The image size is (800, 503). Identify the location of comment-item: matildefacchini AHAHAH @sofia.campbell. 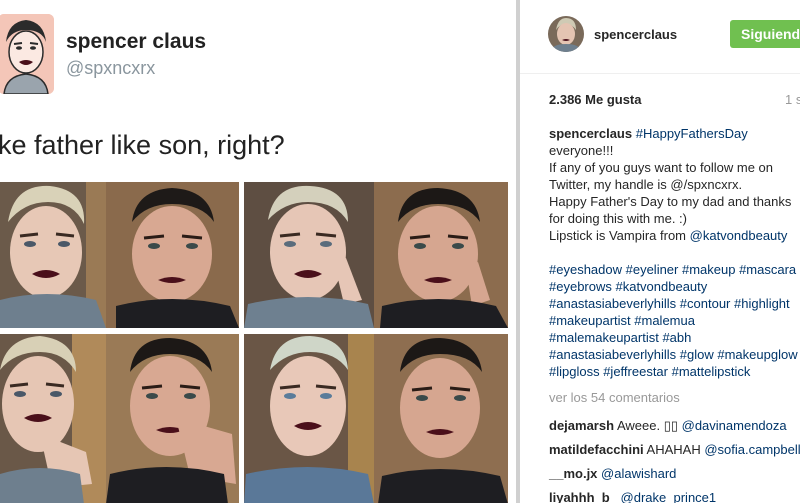
(674, 450).